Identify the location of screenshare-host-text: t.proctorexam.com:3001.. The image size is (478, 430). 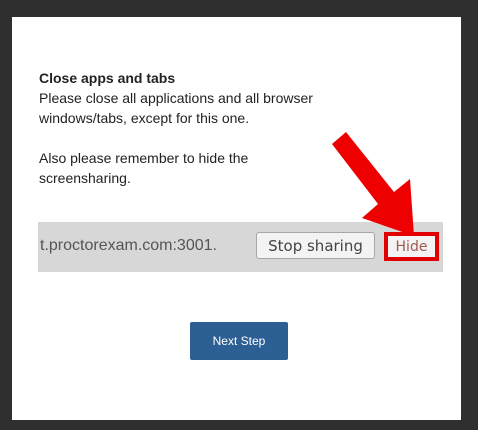
(128, 245).